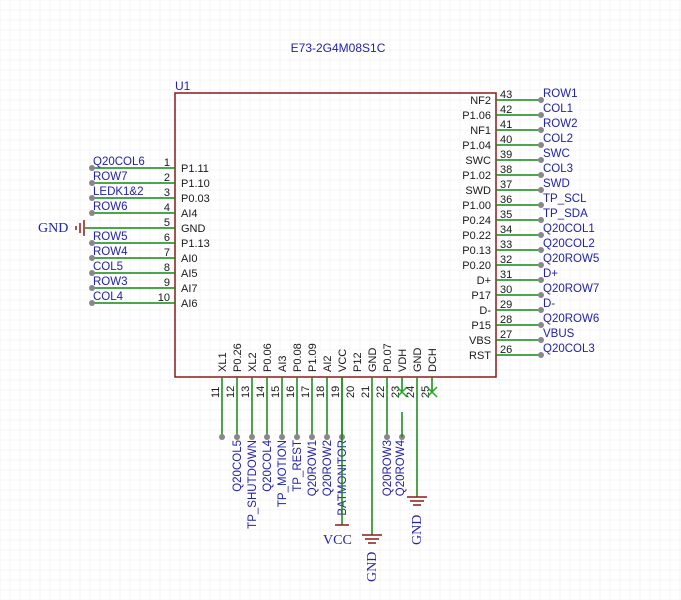  Describe the element at coordinates (195, 199) in the screenshot. I see `pin-name: P0.03` at that location.